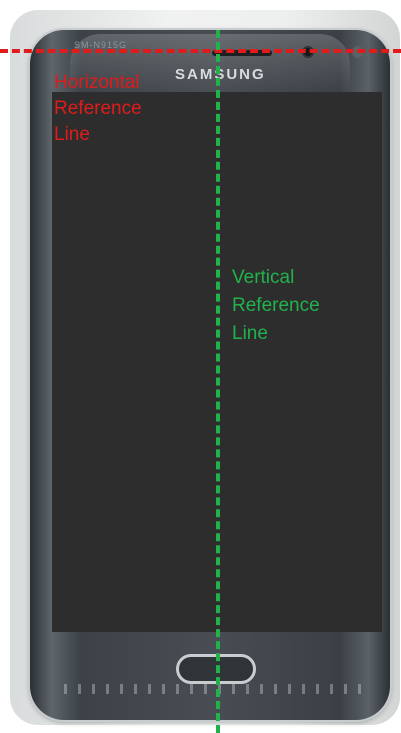 This screenshot has height=733, width=401. I want to click on bottom-edge-texture, so click(214, 689).